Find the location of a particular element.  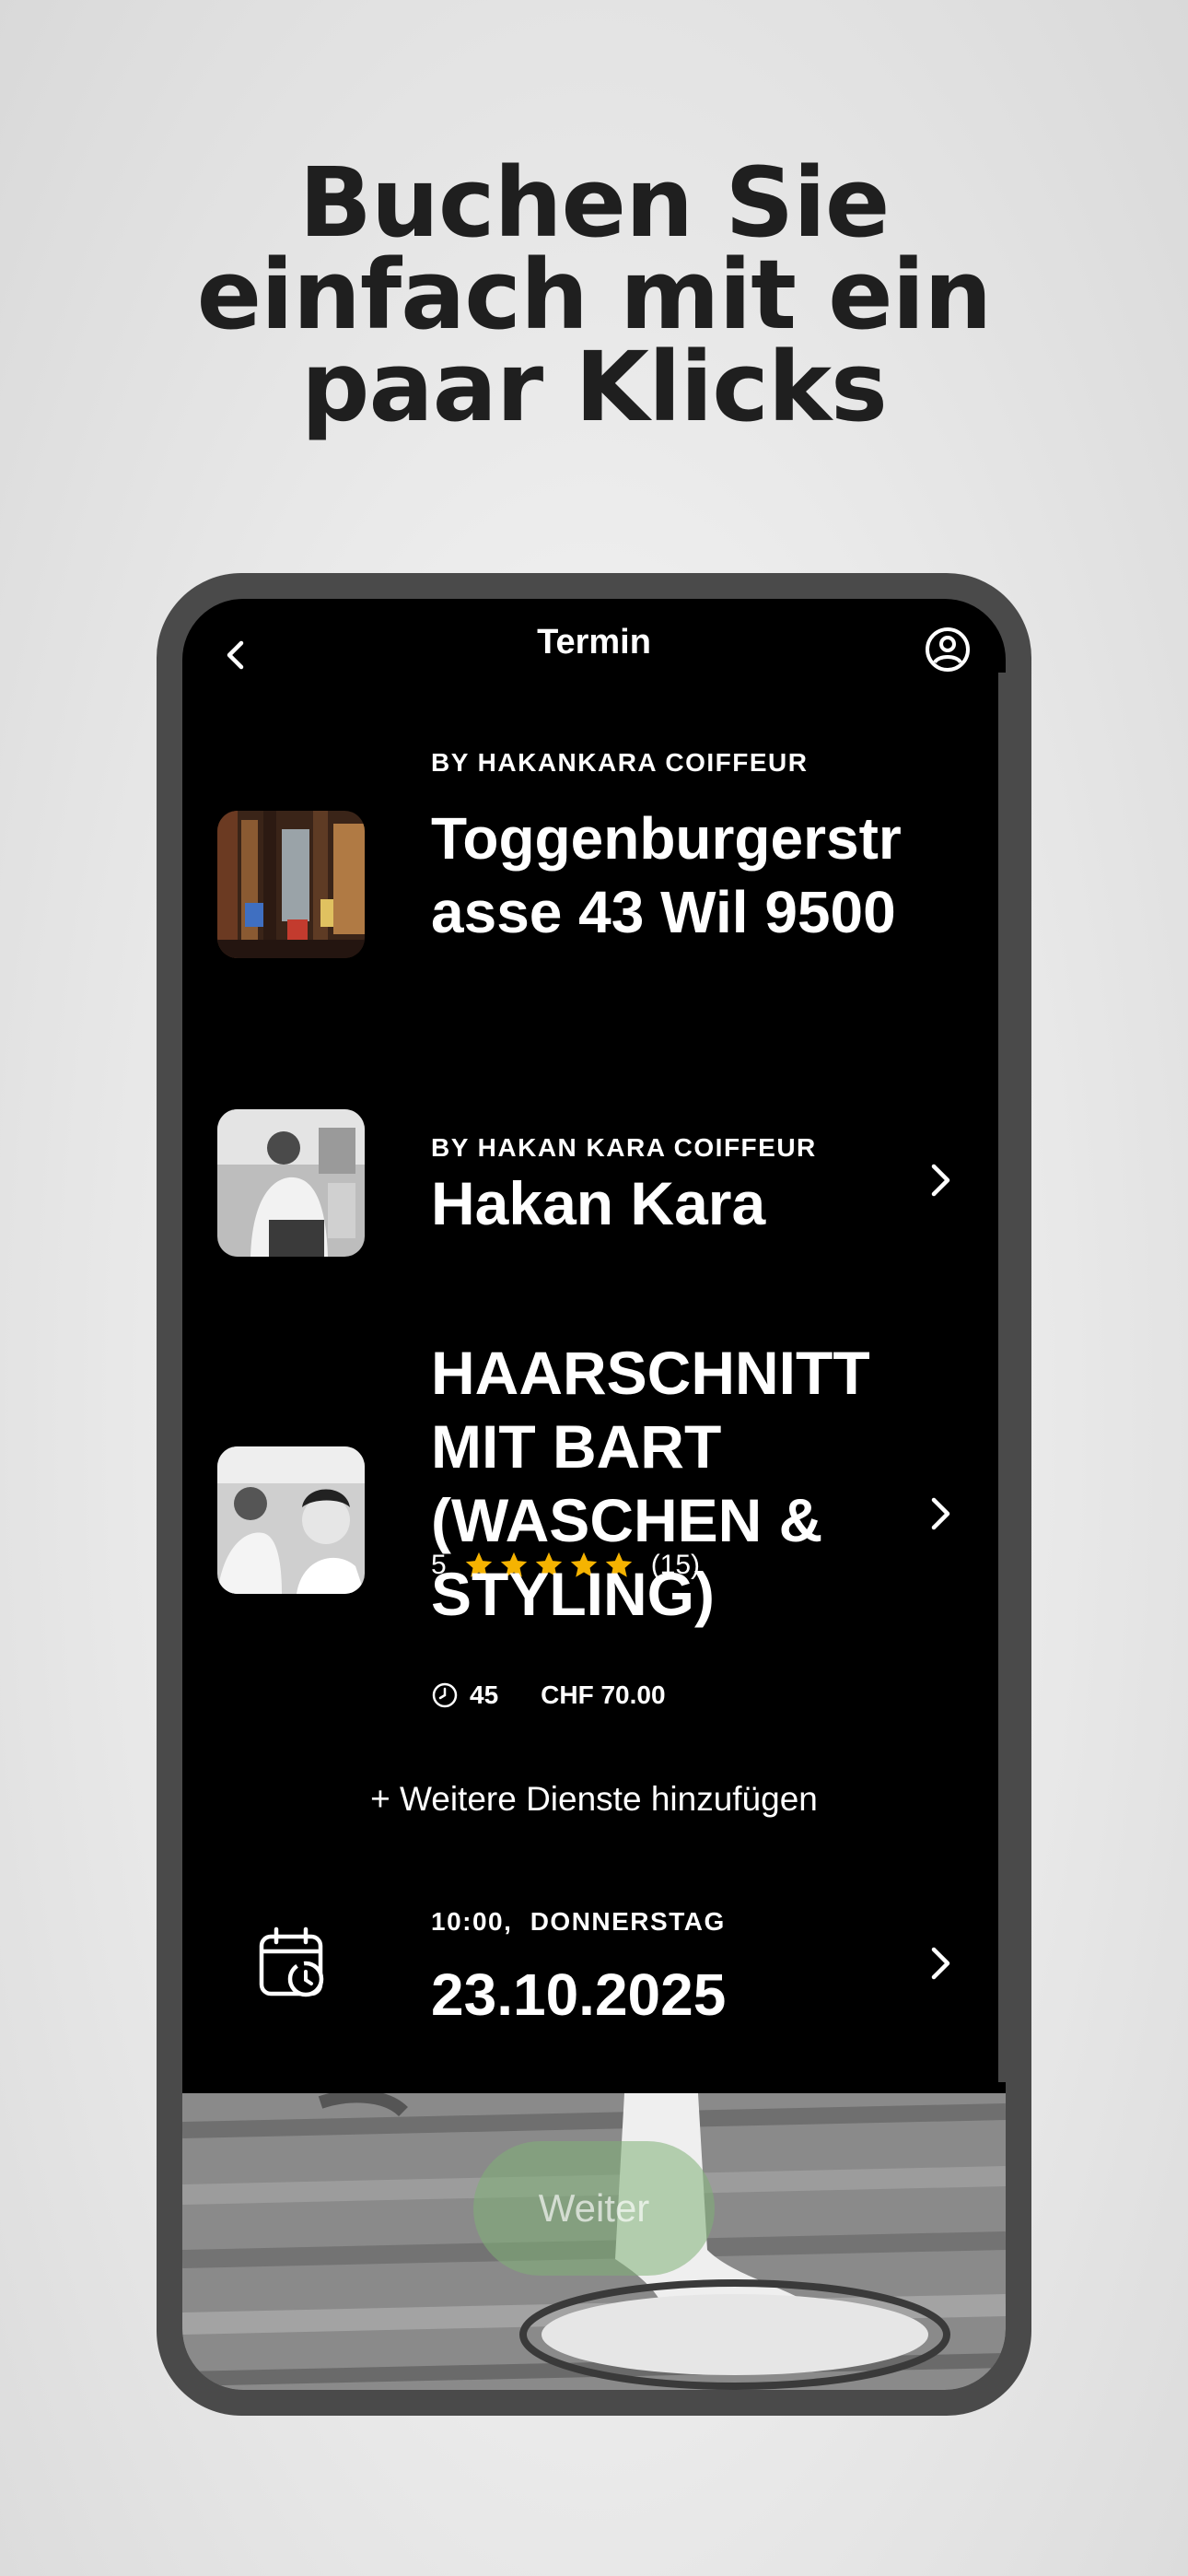

service-name-line-1: HAARSCHNITT is located at coordinates (650, 1373).